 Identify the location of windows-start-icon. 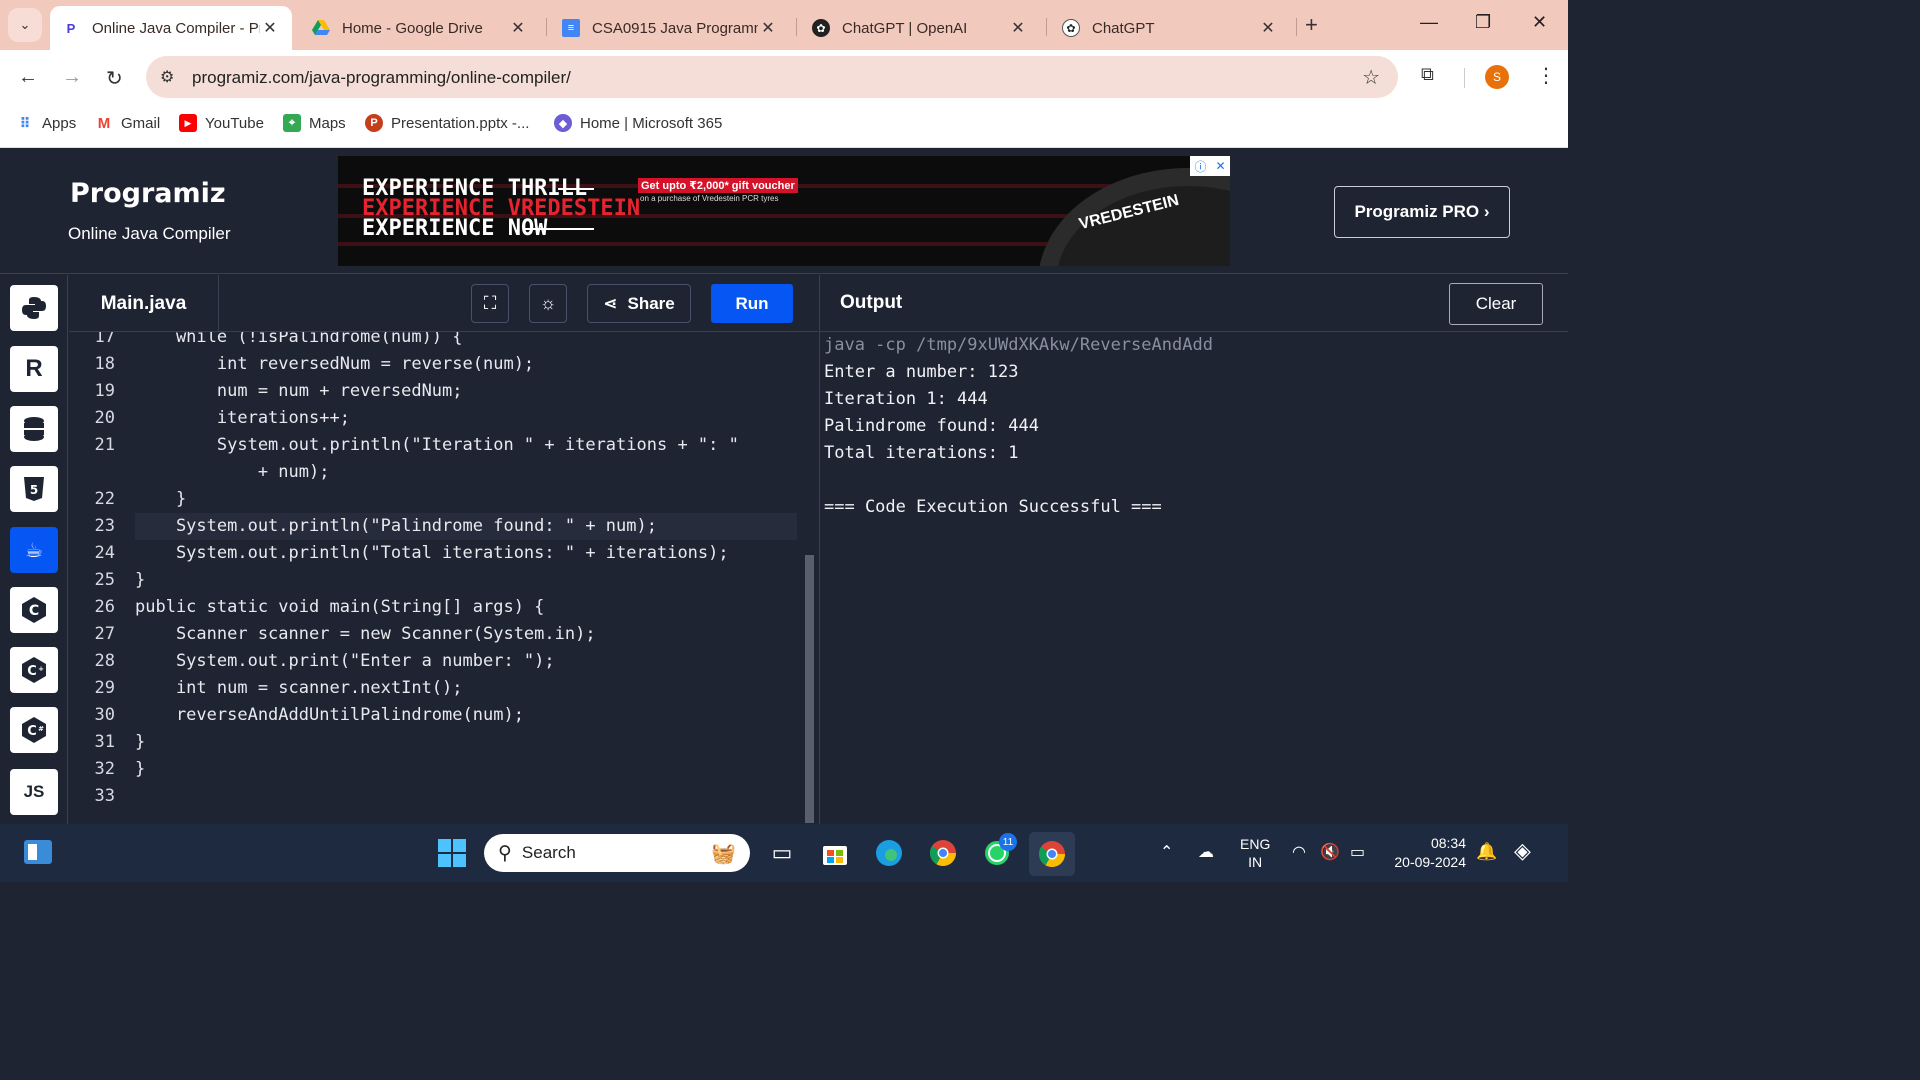
(452, 853).